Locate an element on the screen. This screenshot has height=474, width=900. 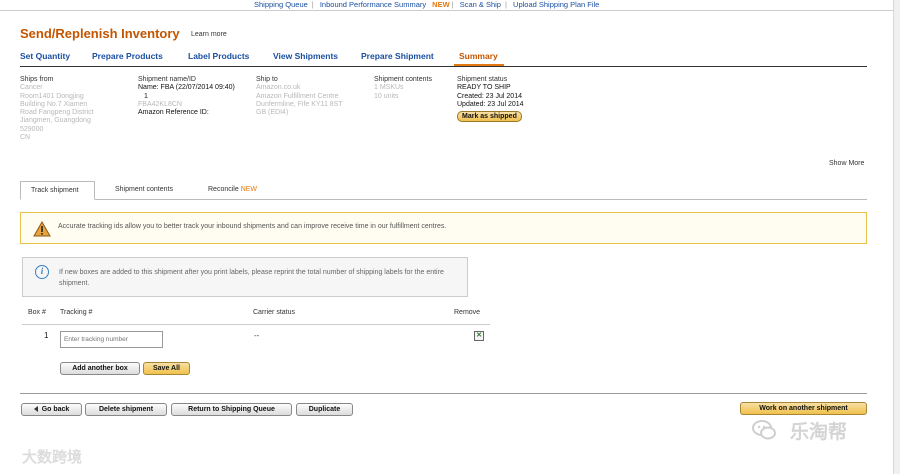
tab-reconcile: Reconcile NEW is located at coordinates (232, 189).